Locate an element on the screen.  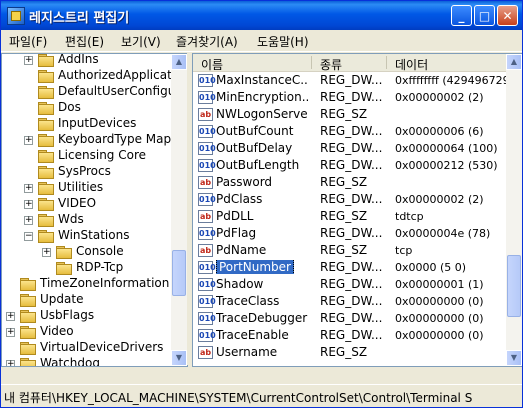
tree-item-label: Video is located at coordinates (57, 331).